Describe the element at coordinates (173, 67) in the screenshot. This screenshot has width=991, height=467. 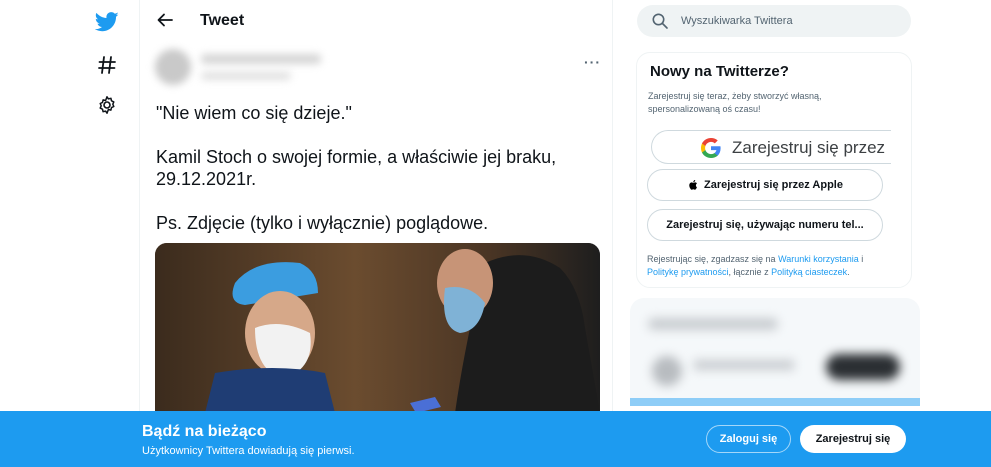
I see `avatar` at that location.